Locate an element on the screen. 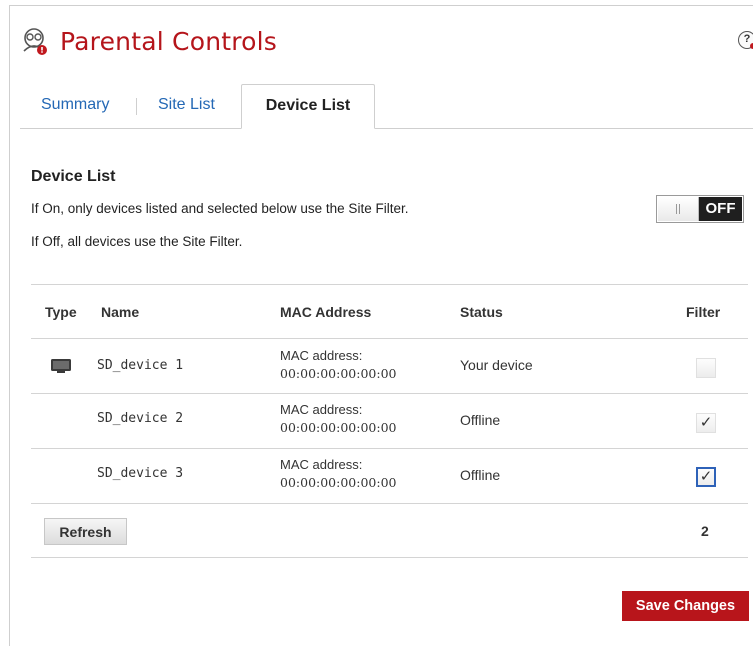  table-bottom-divider is located at coordinates (389, 557).